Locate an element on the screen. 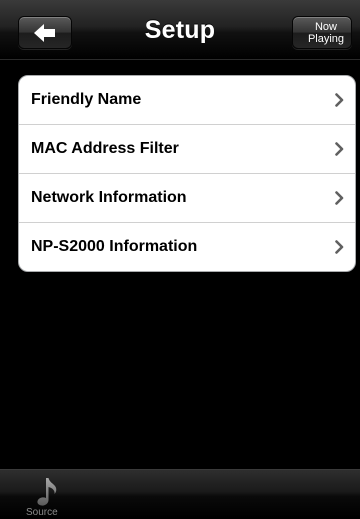  list-item-label: Network Information is located at coordinates (109, 197).